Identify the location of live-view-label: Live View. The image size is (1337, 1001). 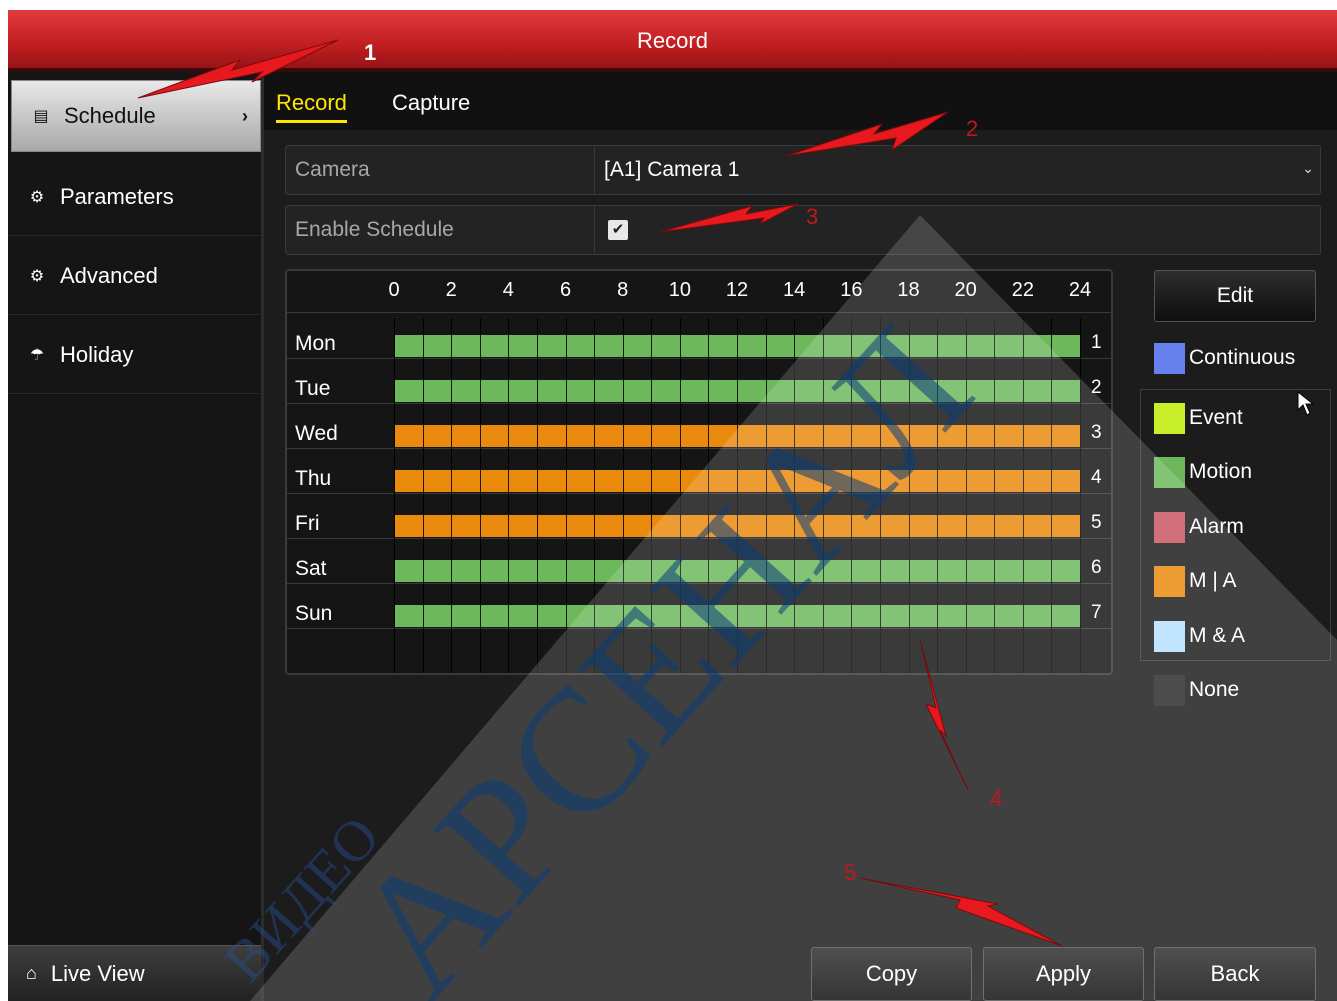
(97, 973).